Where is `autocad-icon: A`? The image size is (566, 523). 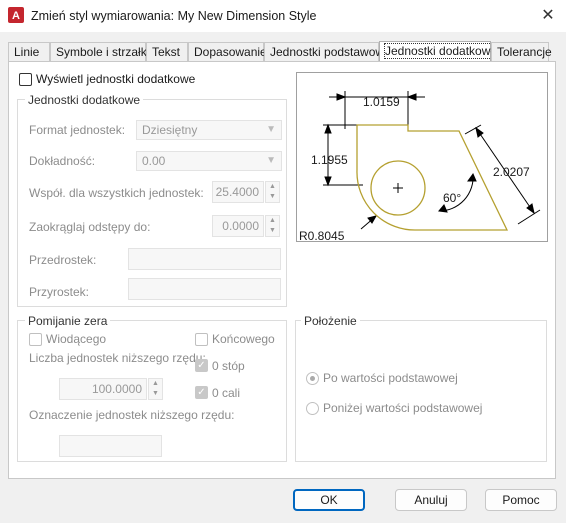 autocad-icon: A is located at coordinates (16, 15).